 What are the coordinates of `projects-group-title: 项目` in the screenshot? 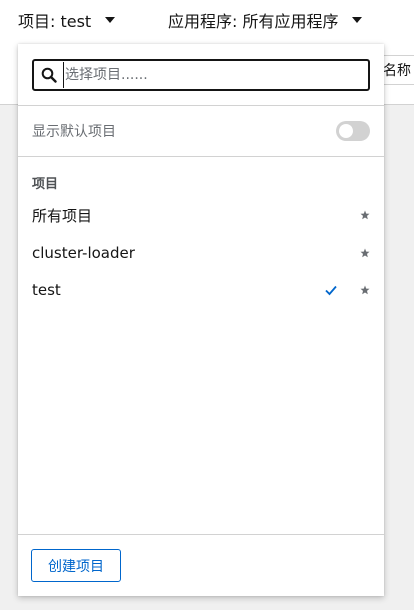 It's located at (45, 184).